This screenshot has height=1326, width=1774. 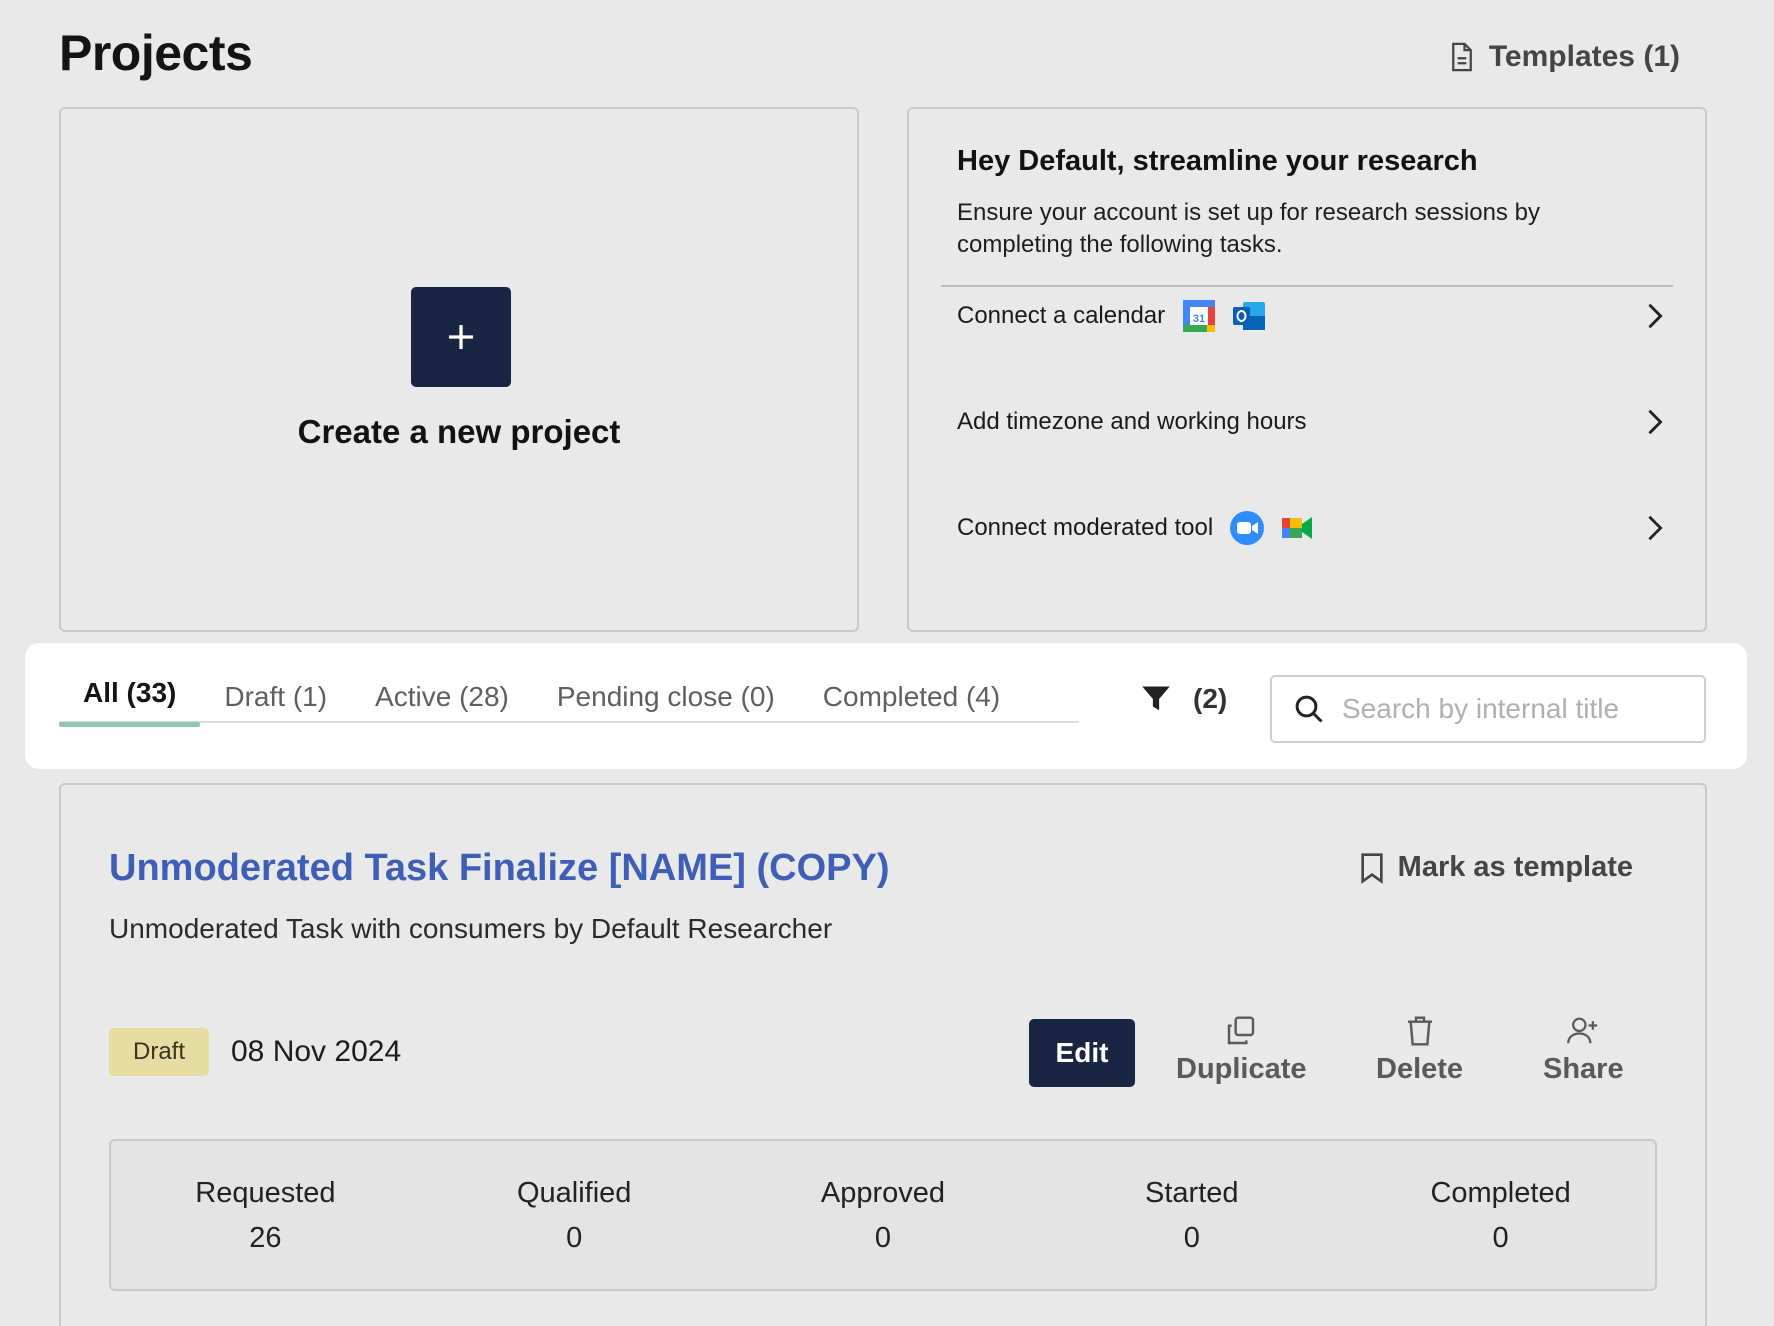 I want to click on filter-count: (2), so click(x=1210, y=698).